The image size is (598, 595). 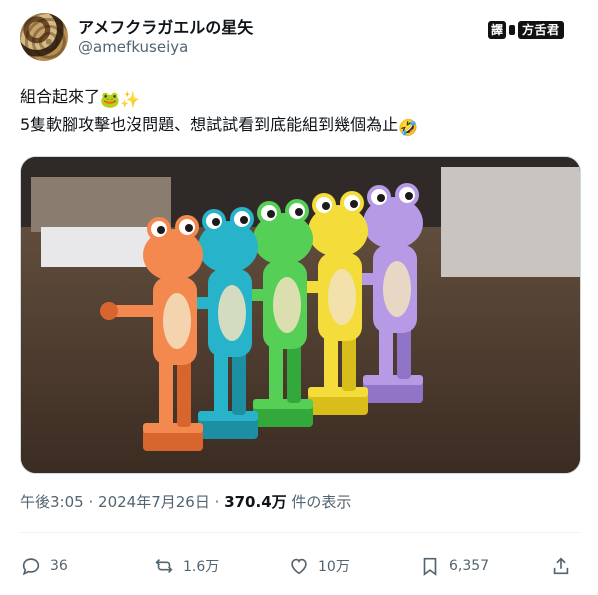 What do you see at coordinates (31, 567) in the screenshot?
I see `reply-icon` at bounding box center [31, 567].